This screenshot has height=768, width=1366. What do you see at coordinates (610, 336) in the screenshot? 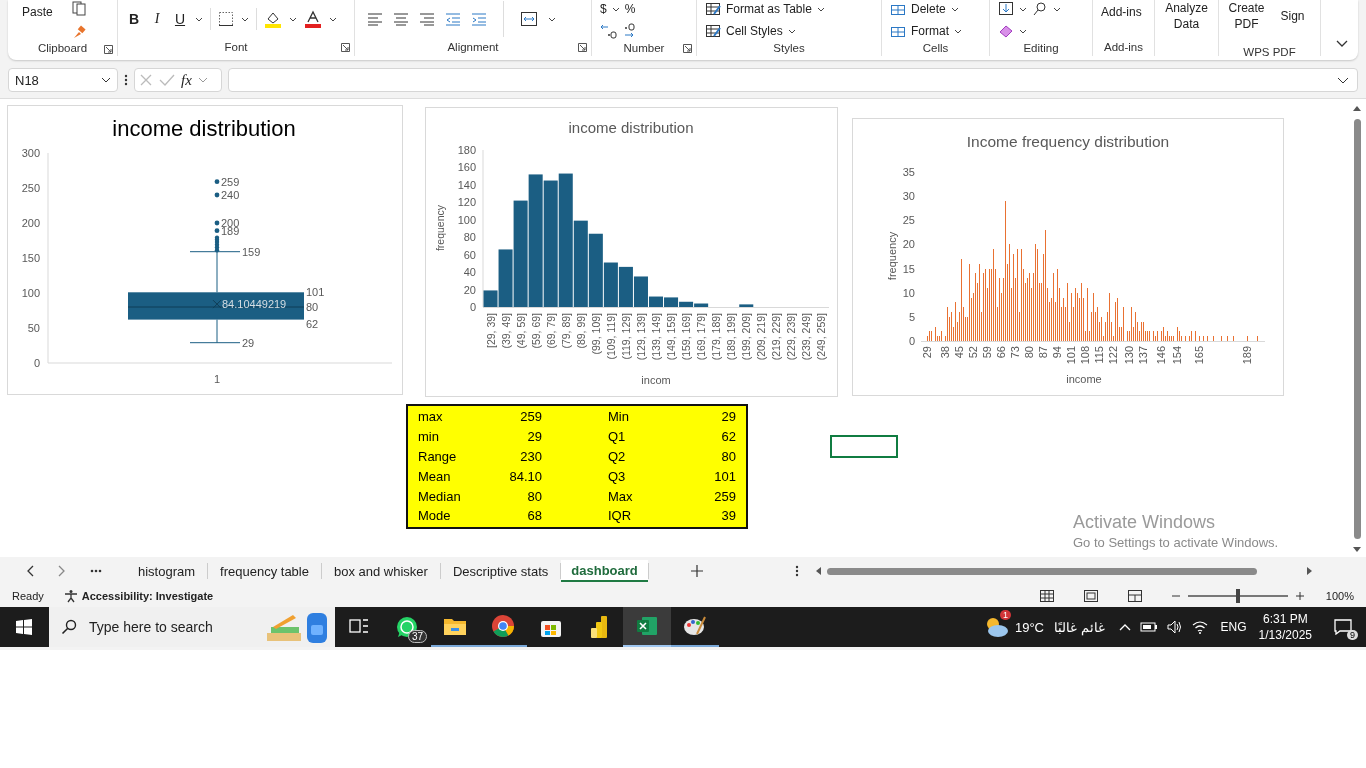
I see `axis-label: (109, 119]` at bounding box center [610, 336].